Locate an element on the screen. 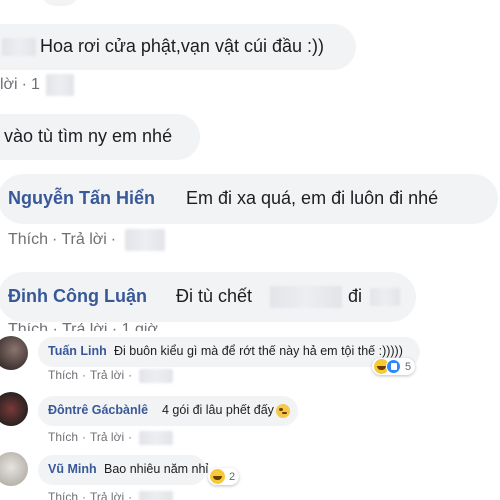 Image resolution: width=500 pixels, height=500 pixels. reply-bubble: Đôntrê Gácbànlê 4 gói đi lâu phết đấy is located at coordinates (168, 411).